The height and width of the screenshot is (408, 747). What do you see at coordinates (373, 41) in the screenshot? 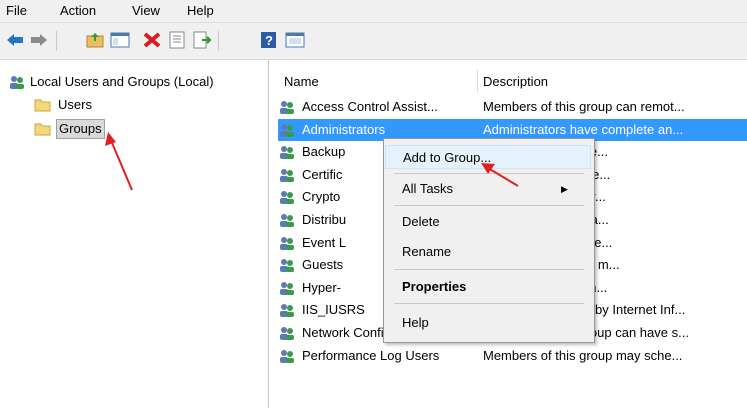
I see `toolbar: ?` at bounding box center [373, 41].